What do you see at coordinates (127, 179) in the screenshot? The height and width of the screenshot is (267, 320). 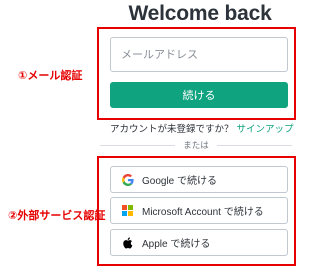 I see `google-icon` at bounding box center [127, 179].